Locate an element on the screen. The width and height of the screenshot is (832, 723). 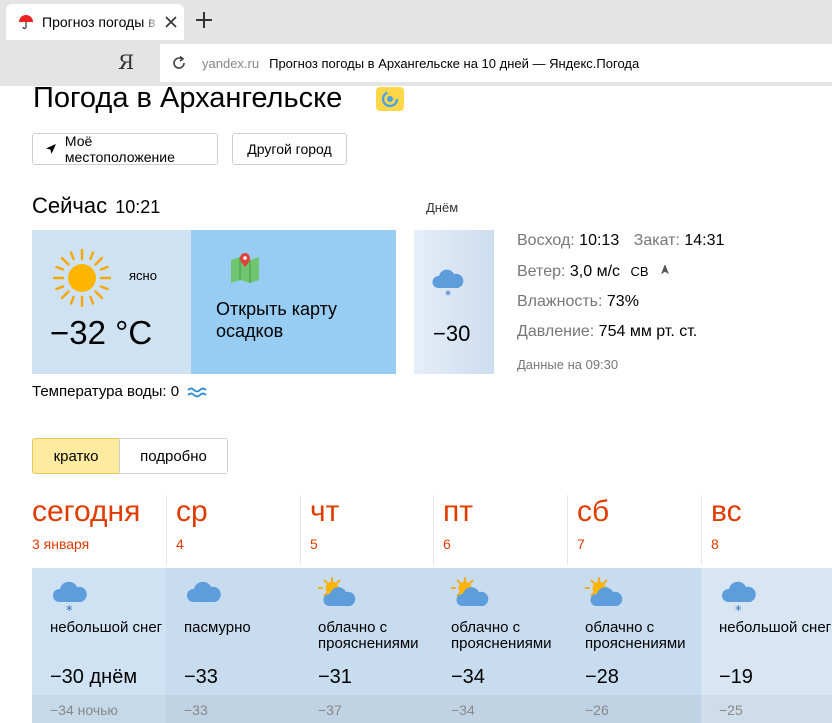
forecast-night-row: −34 is located at coordinates (500, 709).